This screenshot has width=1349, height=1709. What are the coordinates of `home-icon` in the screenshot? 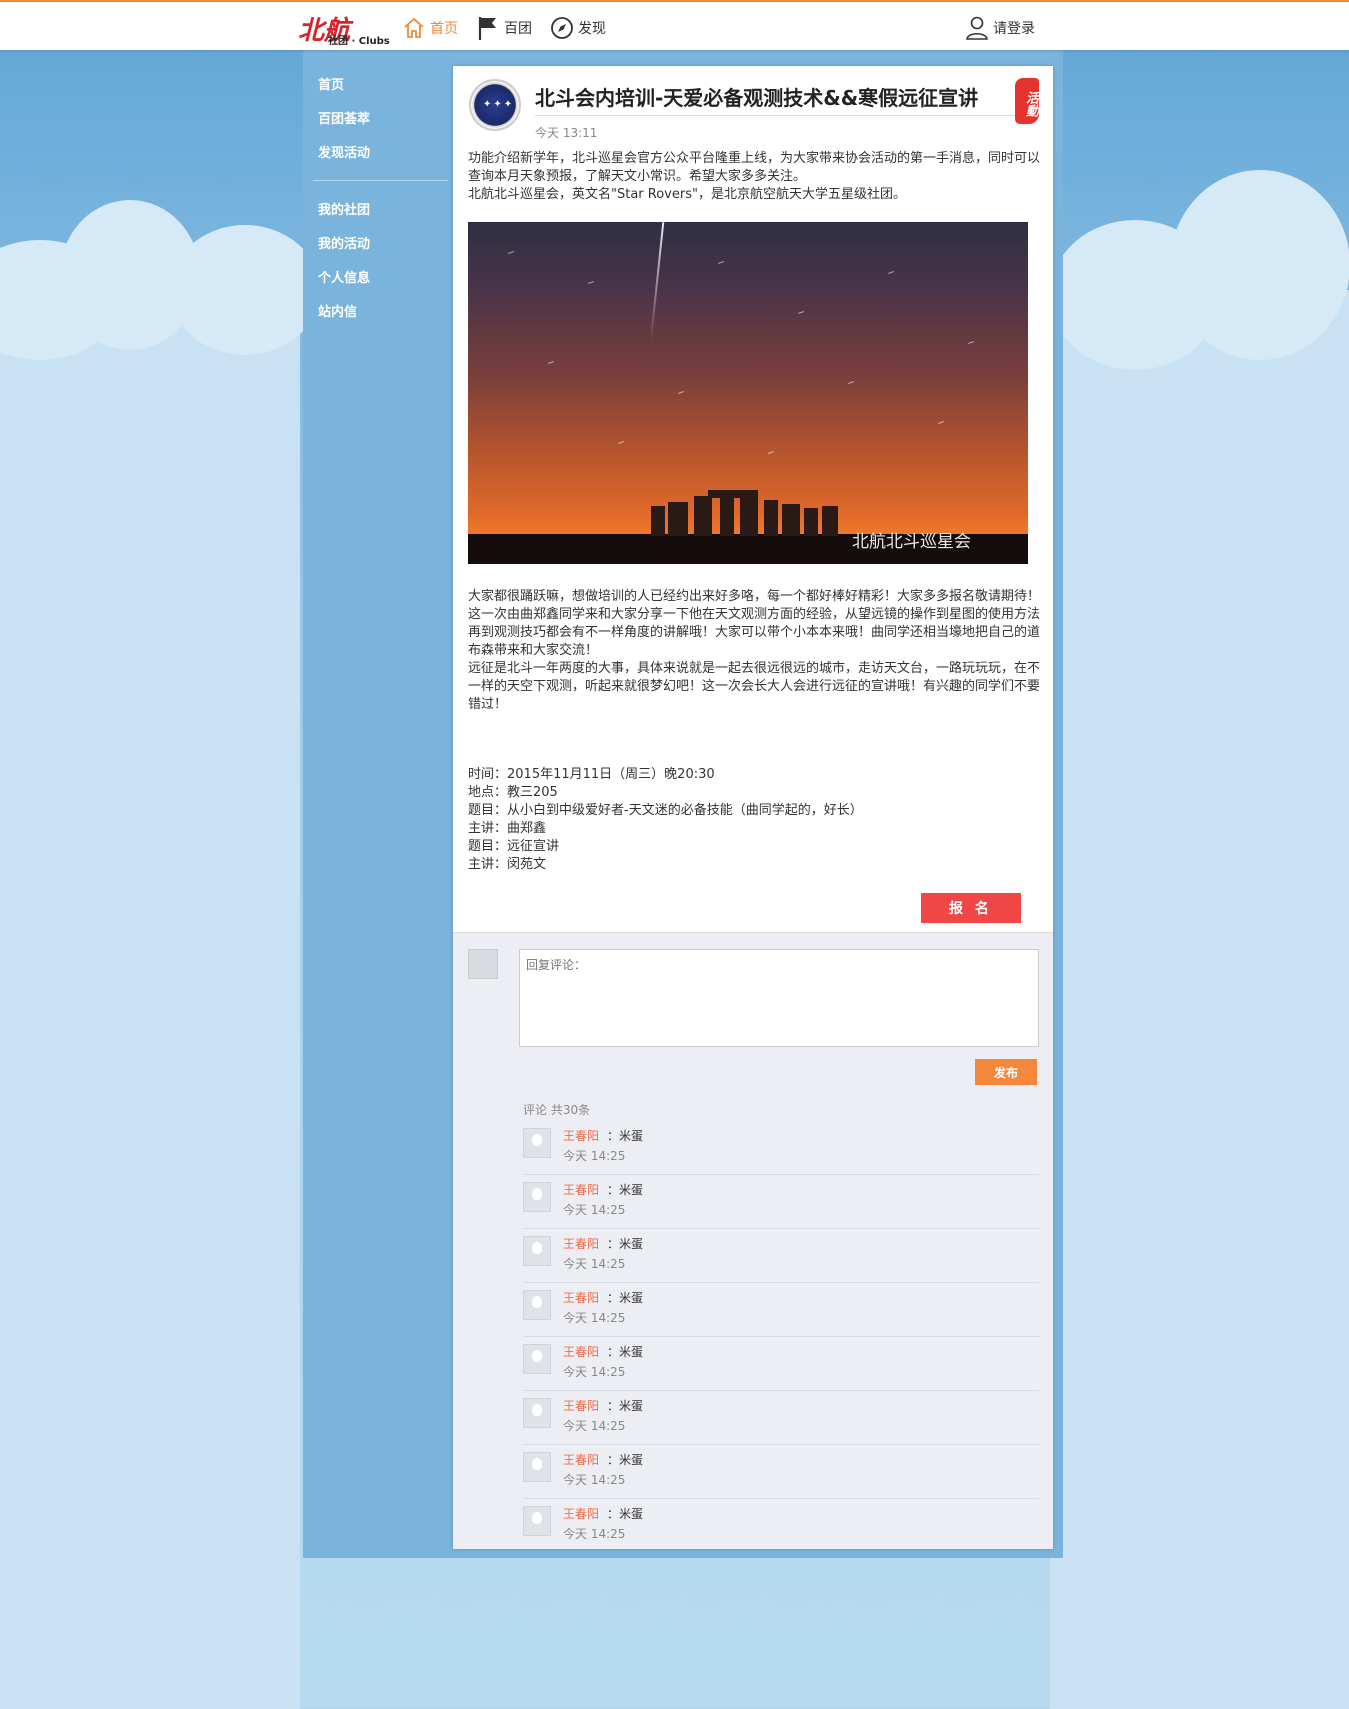 It's located at (414, 27).